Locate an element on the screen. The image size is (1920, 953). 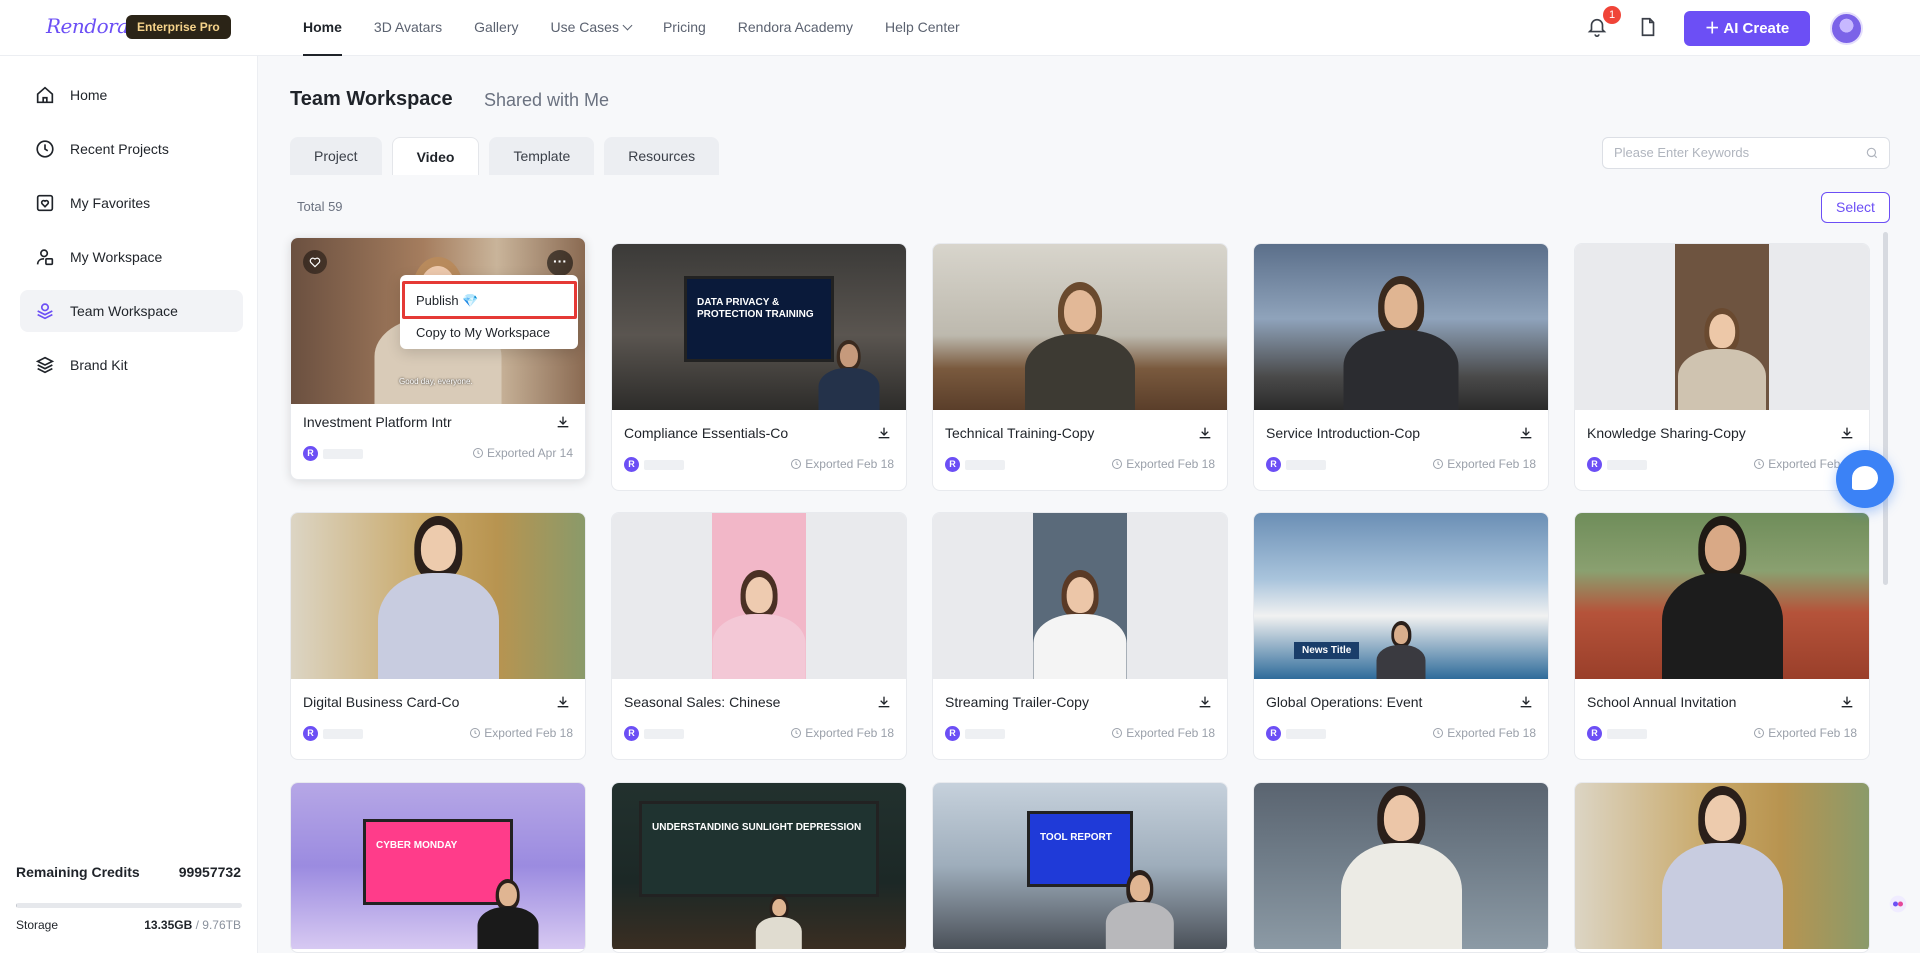
tab-template: Template is located at coordinates (542, 156).